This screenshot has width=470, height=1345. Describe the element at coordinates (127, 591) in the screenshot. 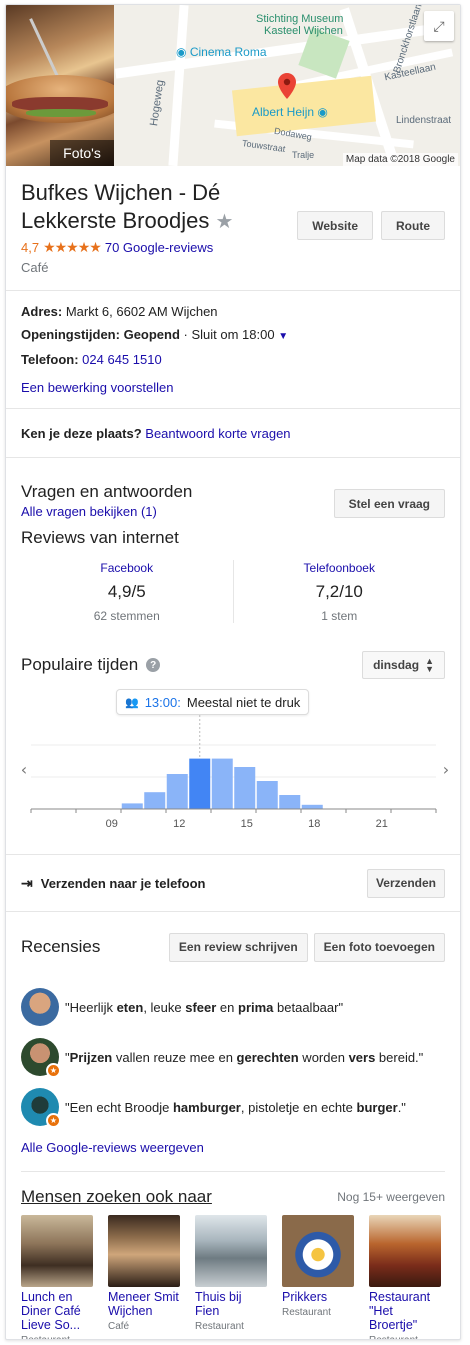

I see `web-review-facebook: Facebook 4,9/5 62 stemmen` at that location.